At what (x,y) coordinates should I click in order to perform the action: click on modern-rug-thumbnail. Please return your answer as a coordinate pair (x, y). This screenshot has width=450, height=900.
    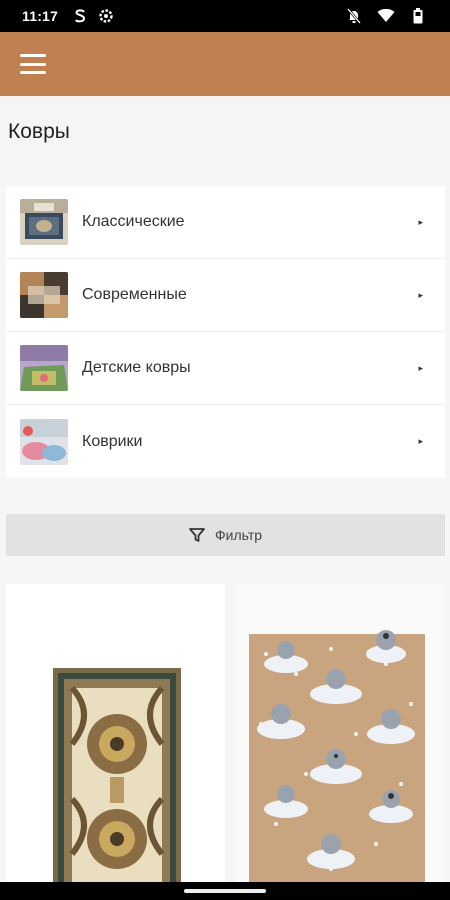
    Looking at the image, I should click on (44, 295).